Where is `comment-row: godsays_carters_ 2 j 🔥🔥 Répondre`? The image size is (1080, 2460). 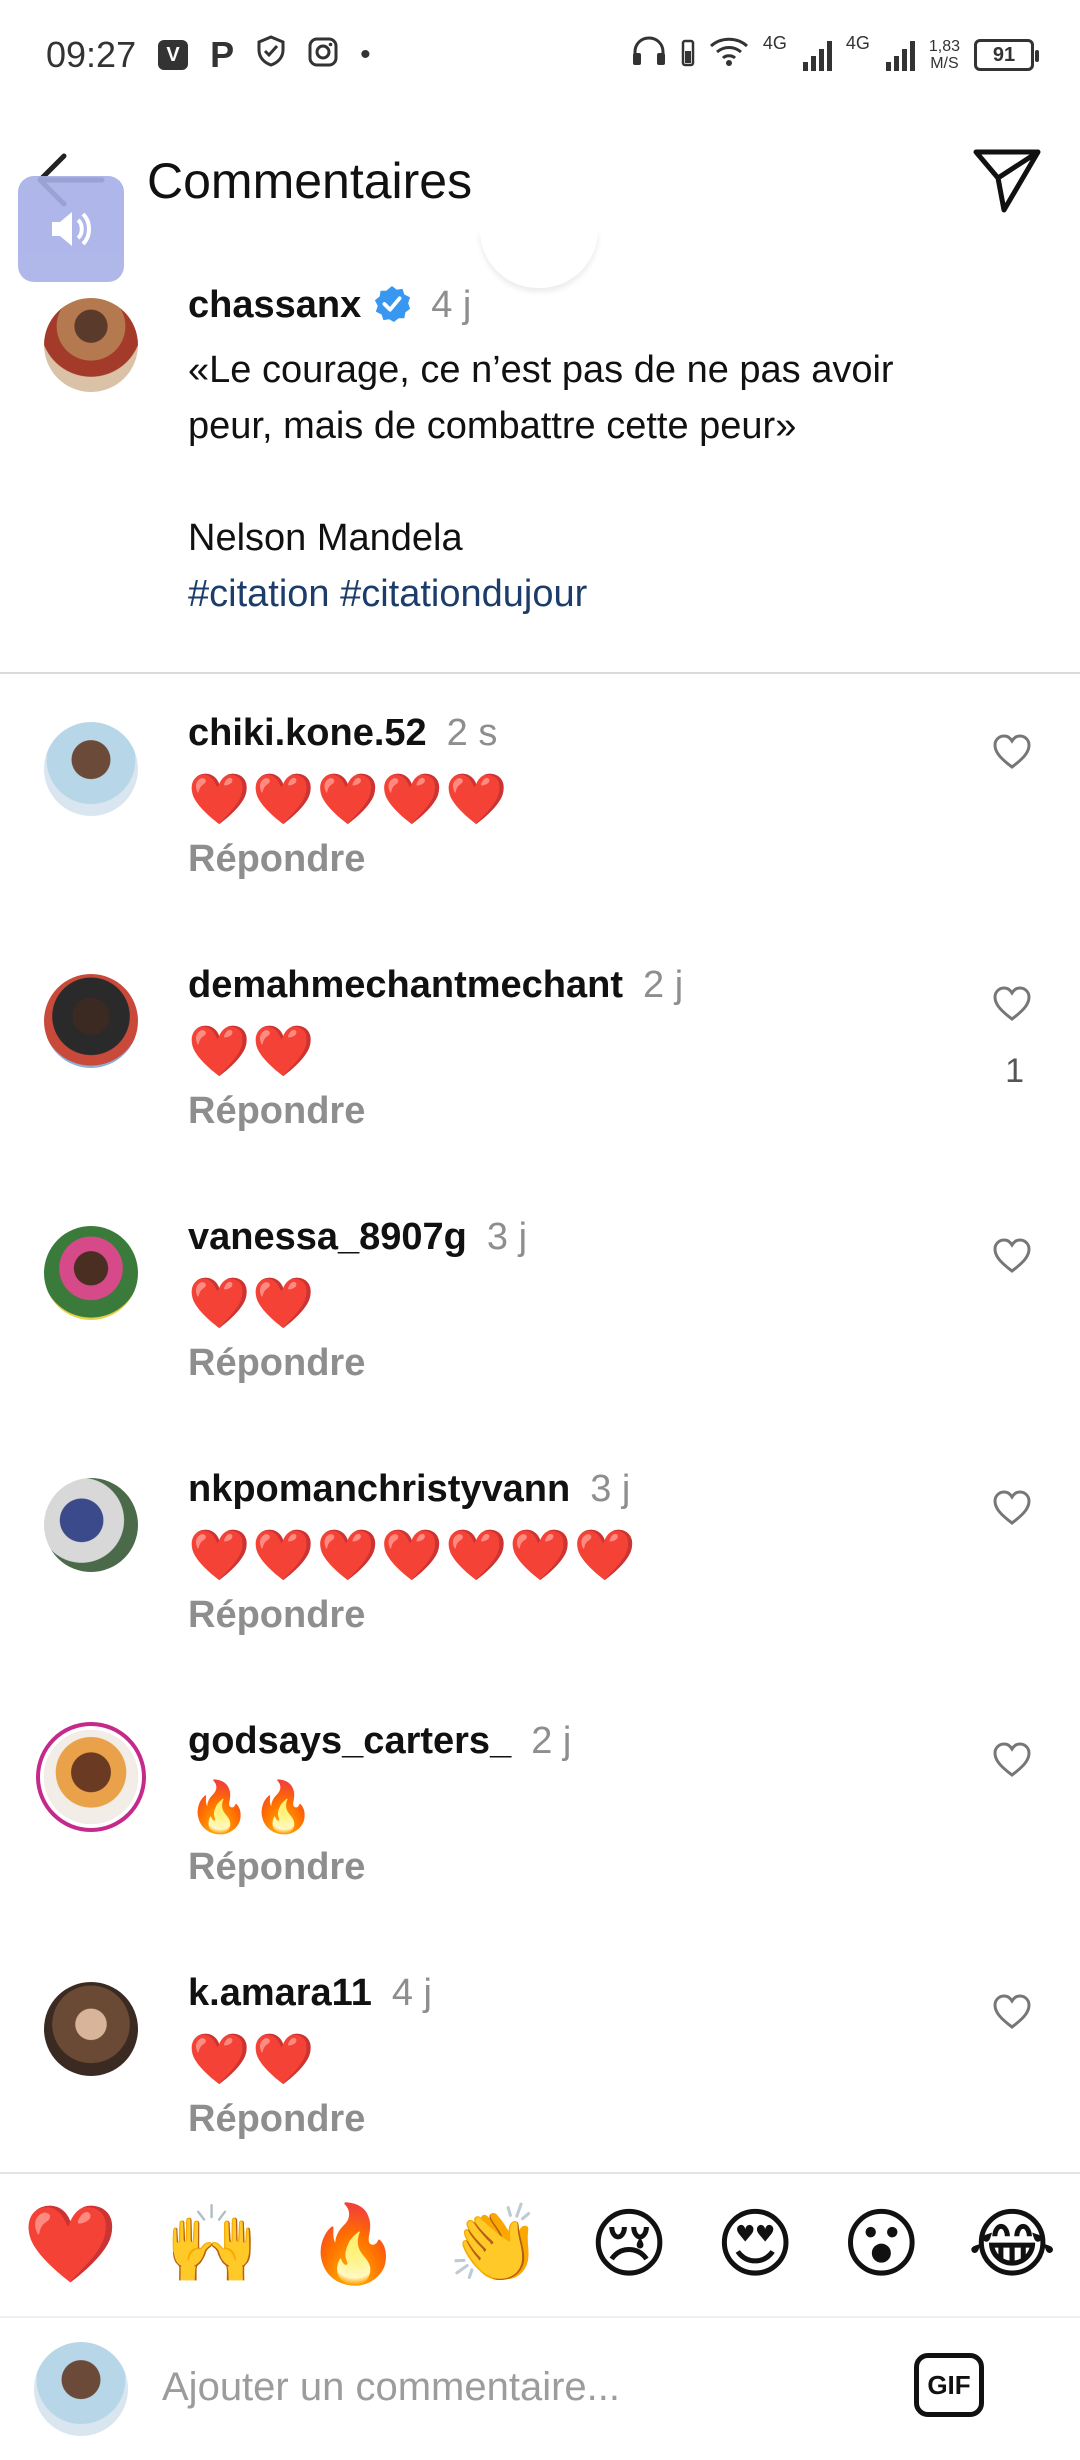
comment-row: godsays_carters_ 2 j 🔥🔥 Répondre is located at coordinates (540, 1845).